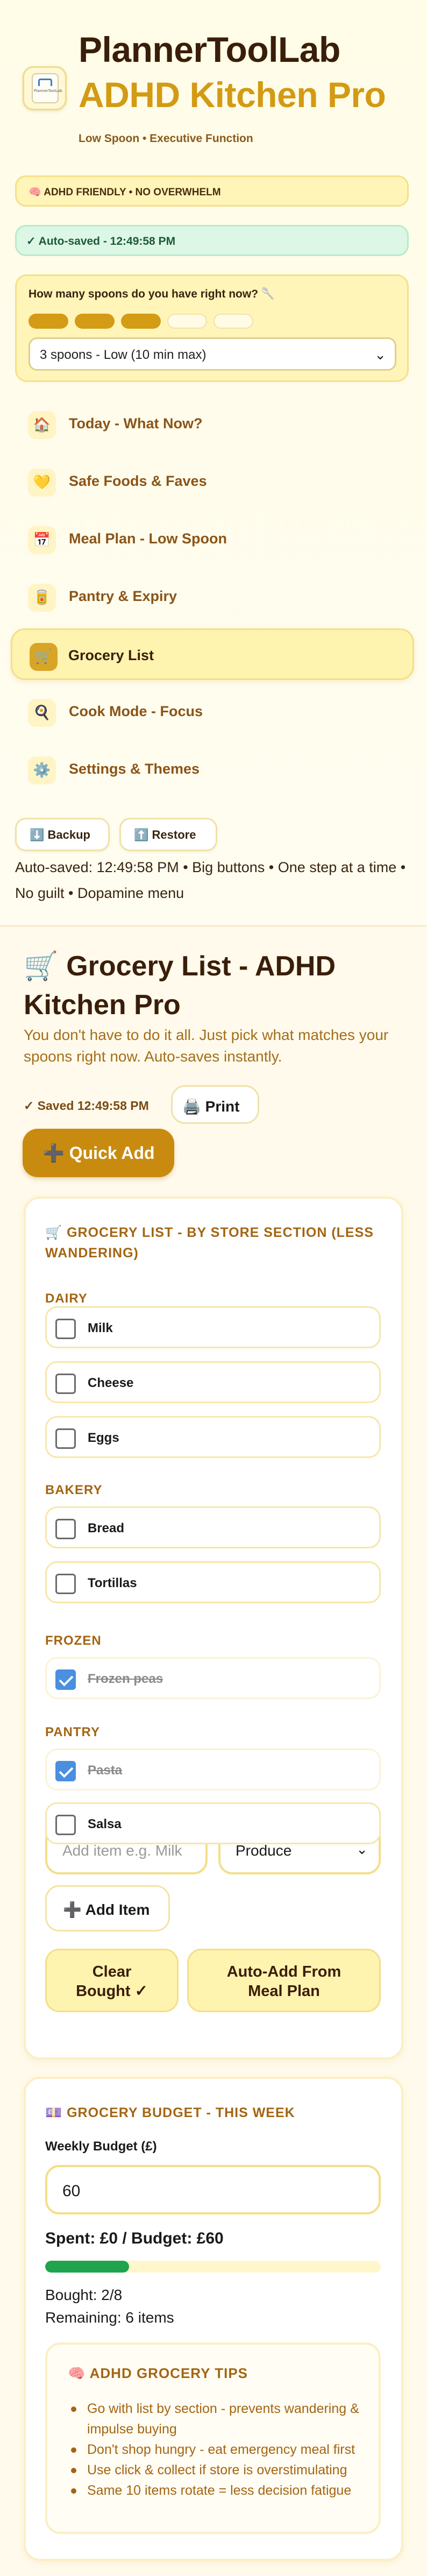 This screenshot has height=2576, width=427. What do you see at coordinates (213, 1382) in the screenshot?
I see `grocery-item: Cheese` at bounding box center [213, 1382].